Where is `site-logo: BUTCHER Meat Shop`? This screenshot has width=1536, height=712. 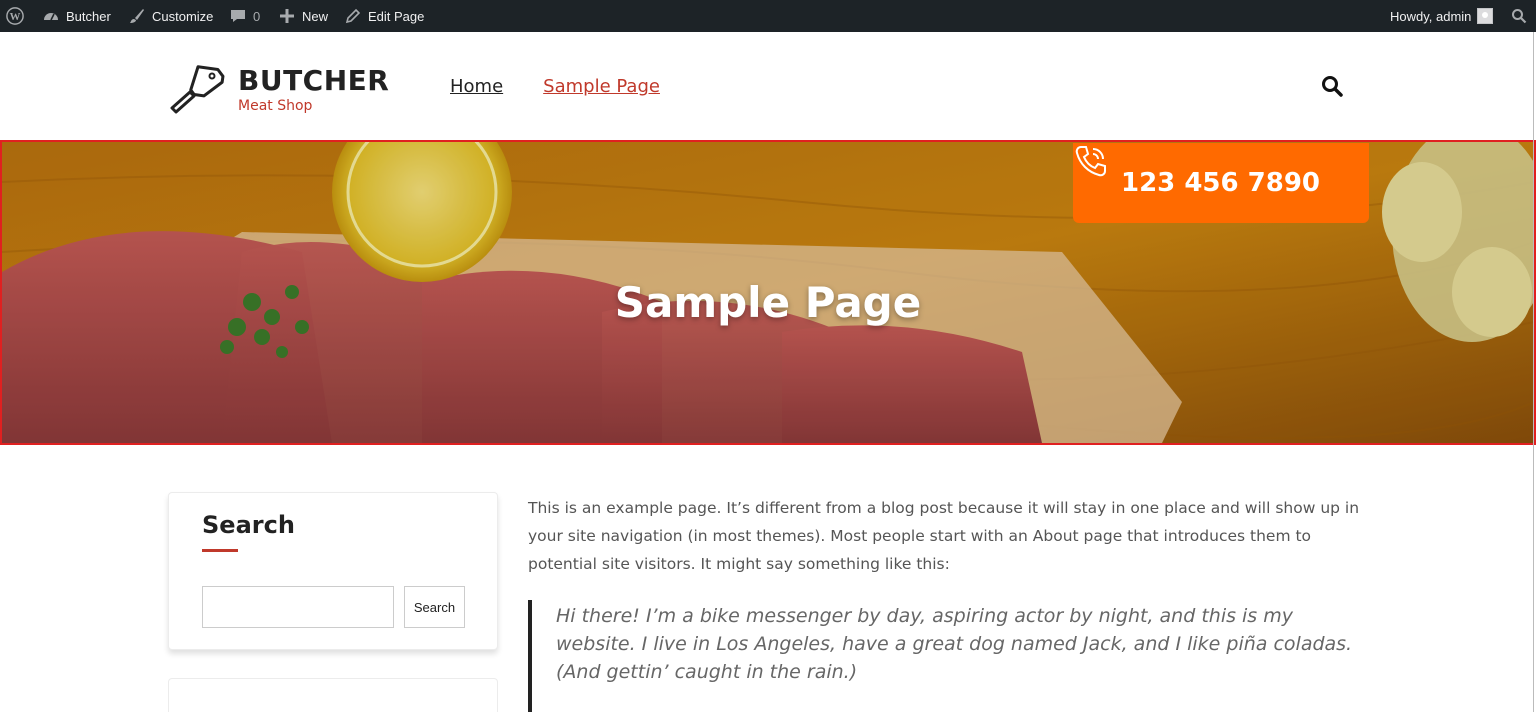
site-logo: BUTCHER Meat Shop is located at coordinates (277, 90).